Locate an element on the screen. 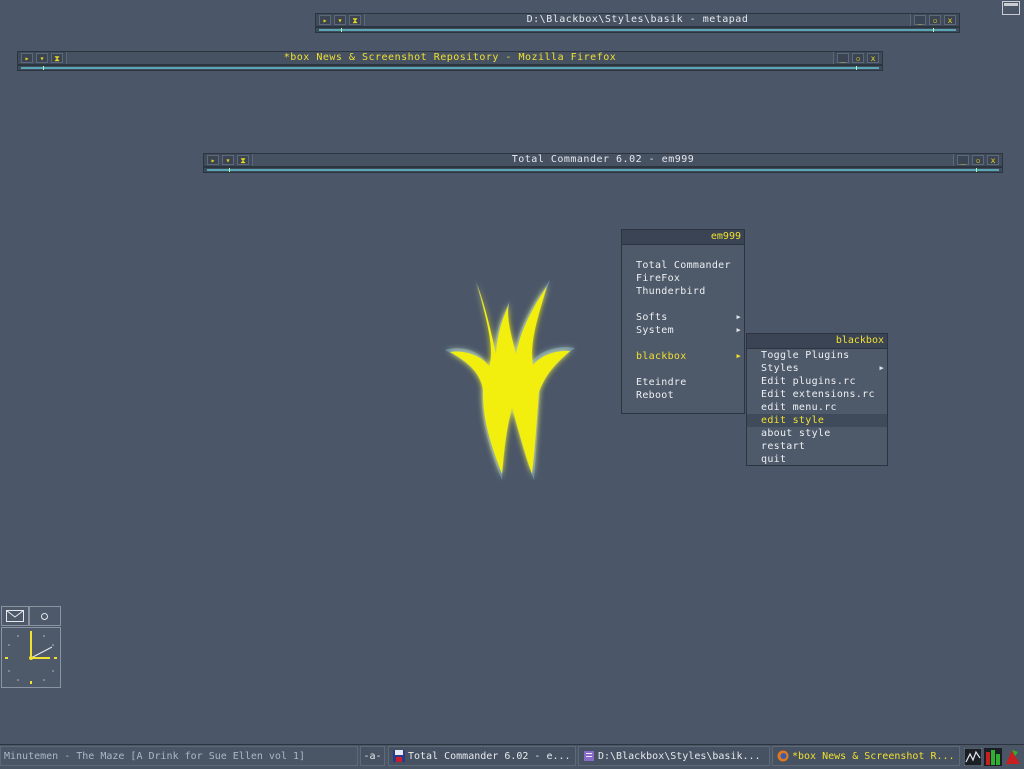 This screenshot has height=769, width=1024. menu-item-label: Styles is located at coordinates (780, 368).